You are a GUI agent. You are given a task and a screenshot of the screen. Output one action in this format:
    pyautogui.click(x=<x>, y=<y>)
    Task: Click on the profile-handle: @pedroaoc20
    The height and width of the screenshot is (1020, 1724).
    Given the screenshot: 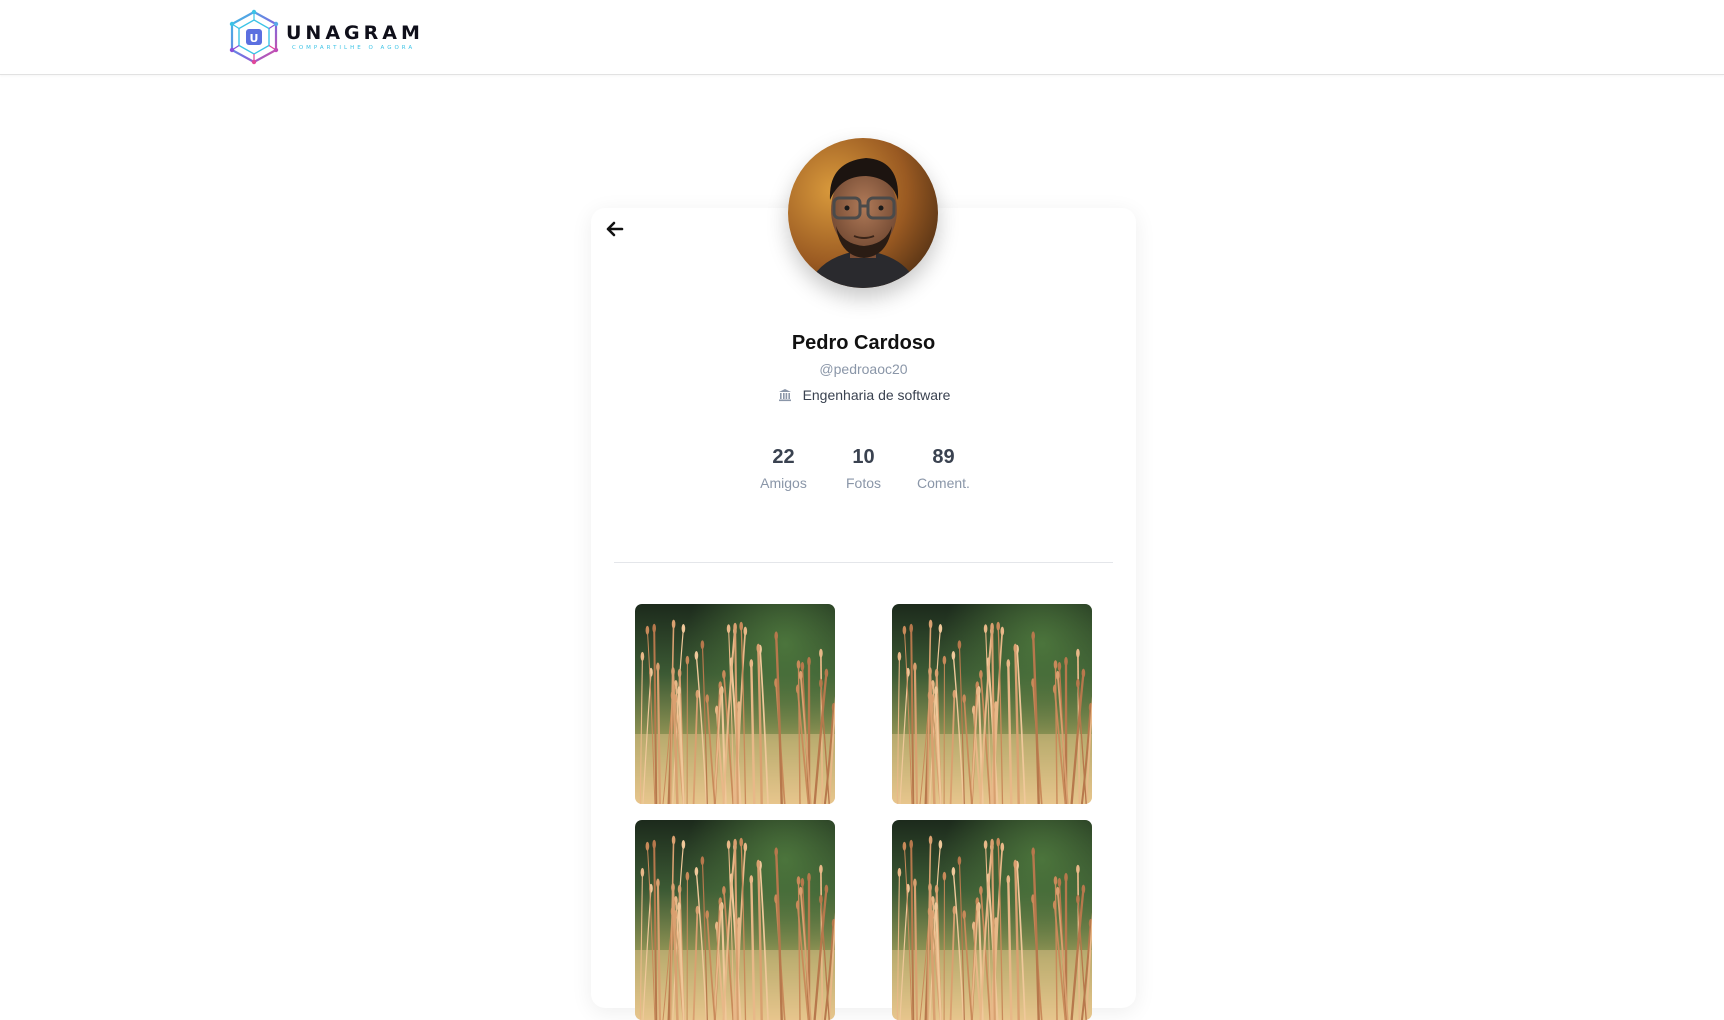 What is the action you would take?
    pyautogui.click(x=863, y=369)
    